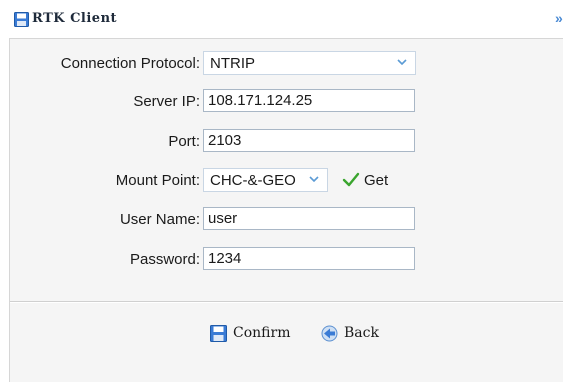 The width and height of the screenshot is (563, 382). I want to click on row-port: Port: 2103, so click(286, 142).